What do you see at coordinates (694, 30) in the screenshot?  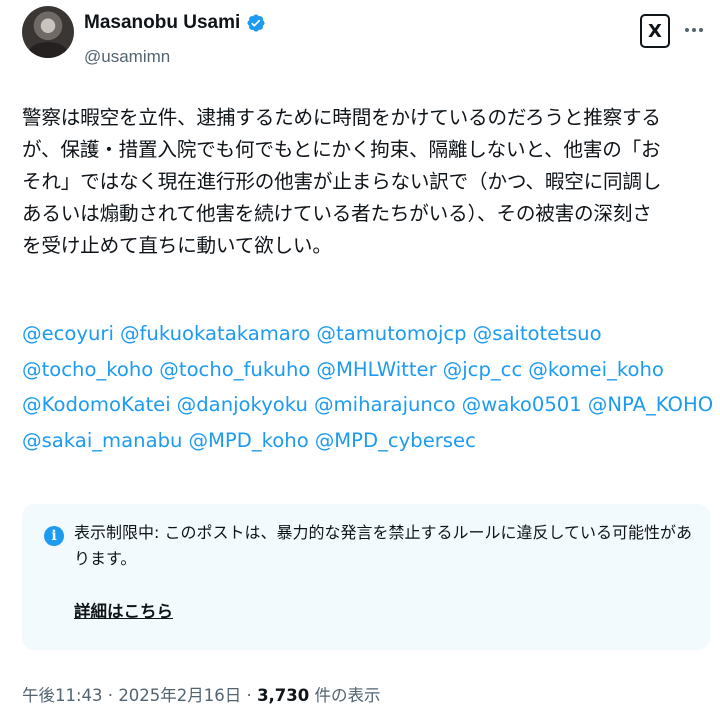 I see `more-options-icon` at bounding box center [694, 30].